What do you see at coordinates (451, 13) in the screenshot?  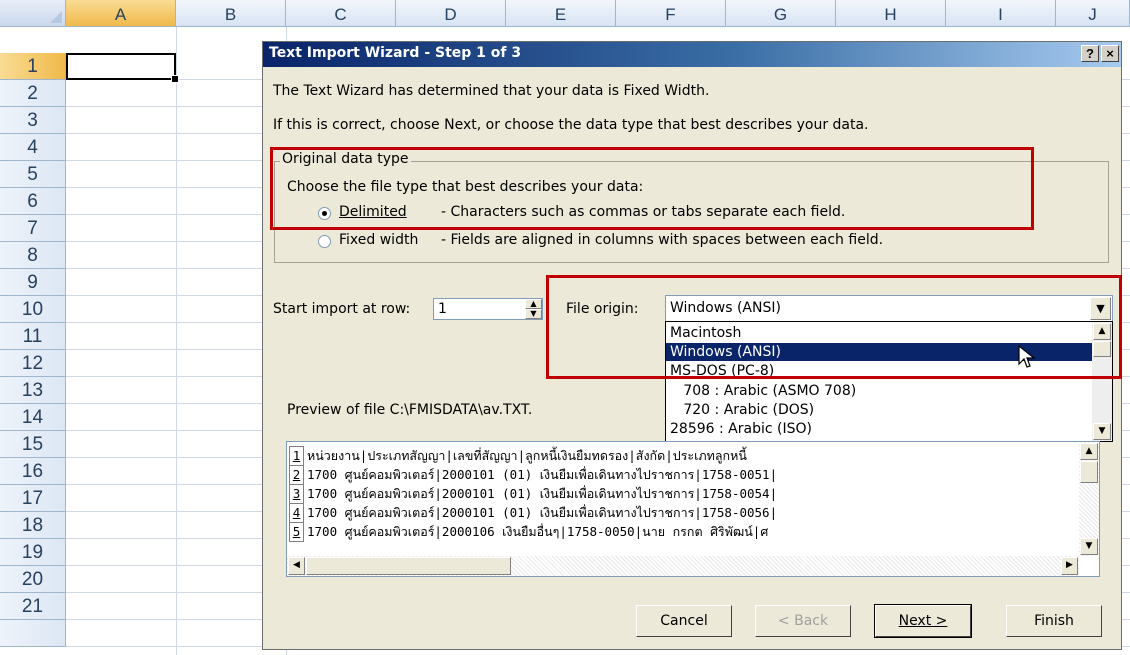 I see `column-header-d: D` at bounding box center [451, 13].